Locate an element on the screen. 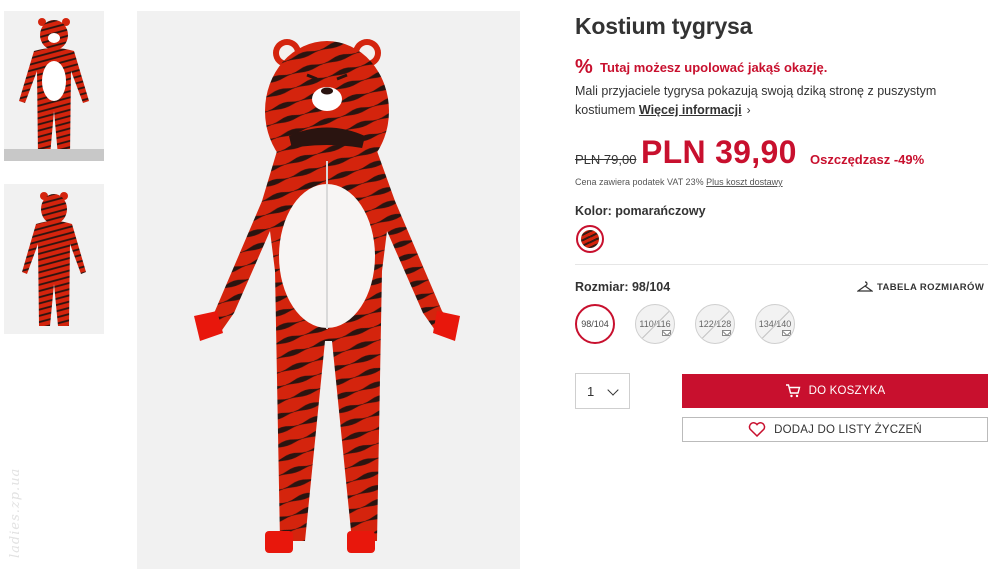 The image size is (997, 569). size-table-link: TABELA ROZMIARÓW is located at coordinates (920, 287).